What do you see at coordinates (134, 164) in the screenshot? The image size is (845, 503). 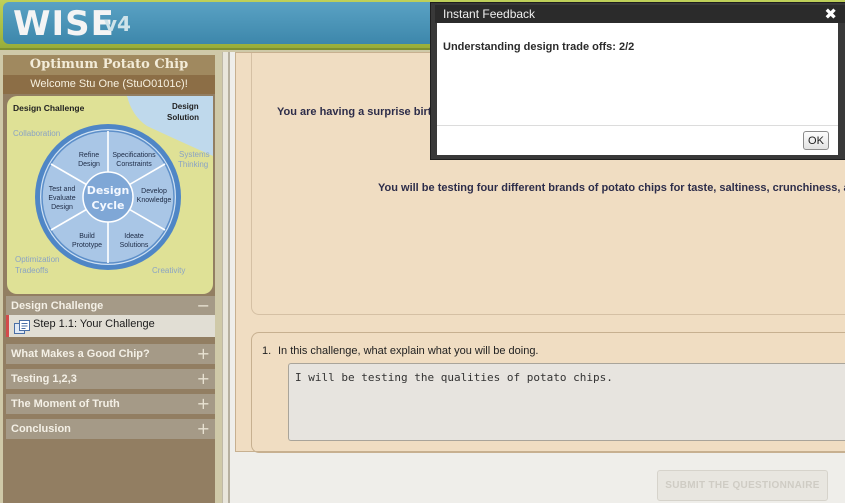 I see `segment-specs-2: Constraints` at bounding box center [134, 164].